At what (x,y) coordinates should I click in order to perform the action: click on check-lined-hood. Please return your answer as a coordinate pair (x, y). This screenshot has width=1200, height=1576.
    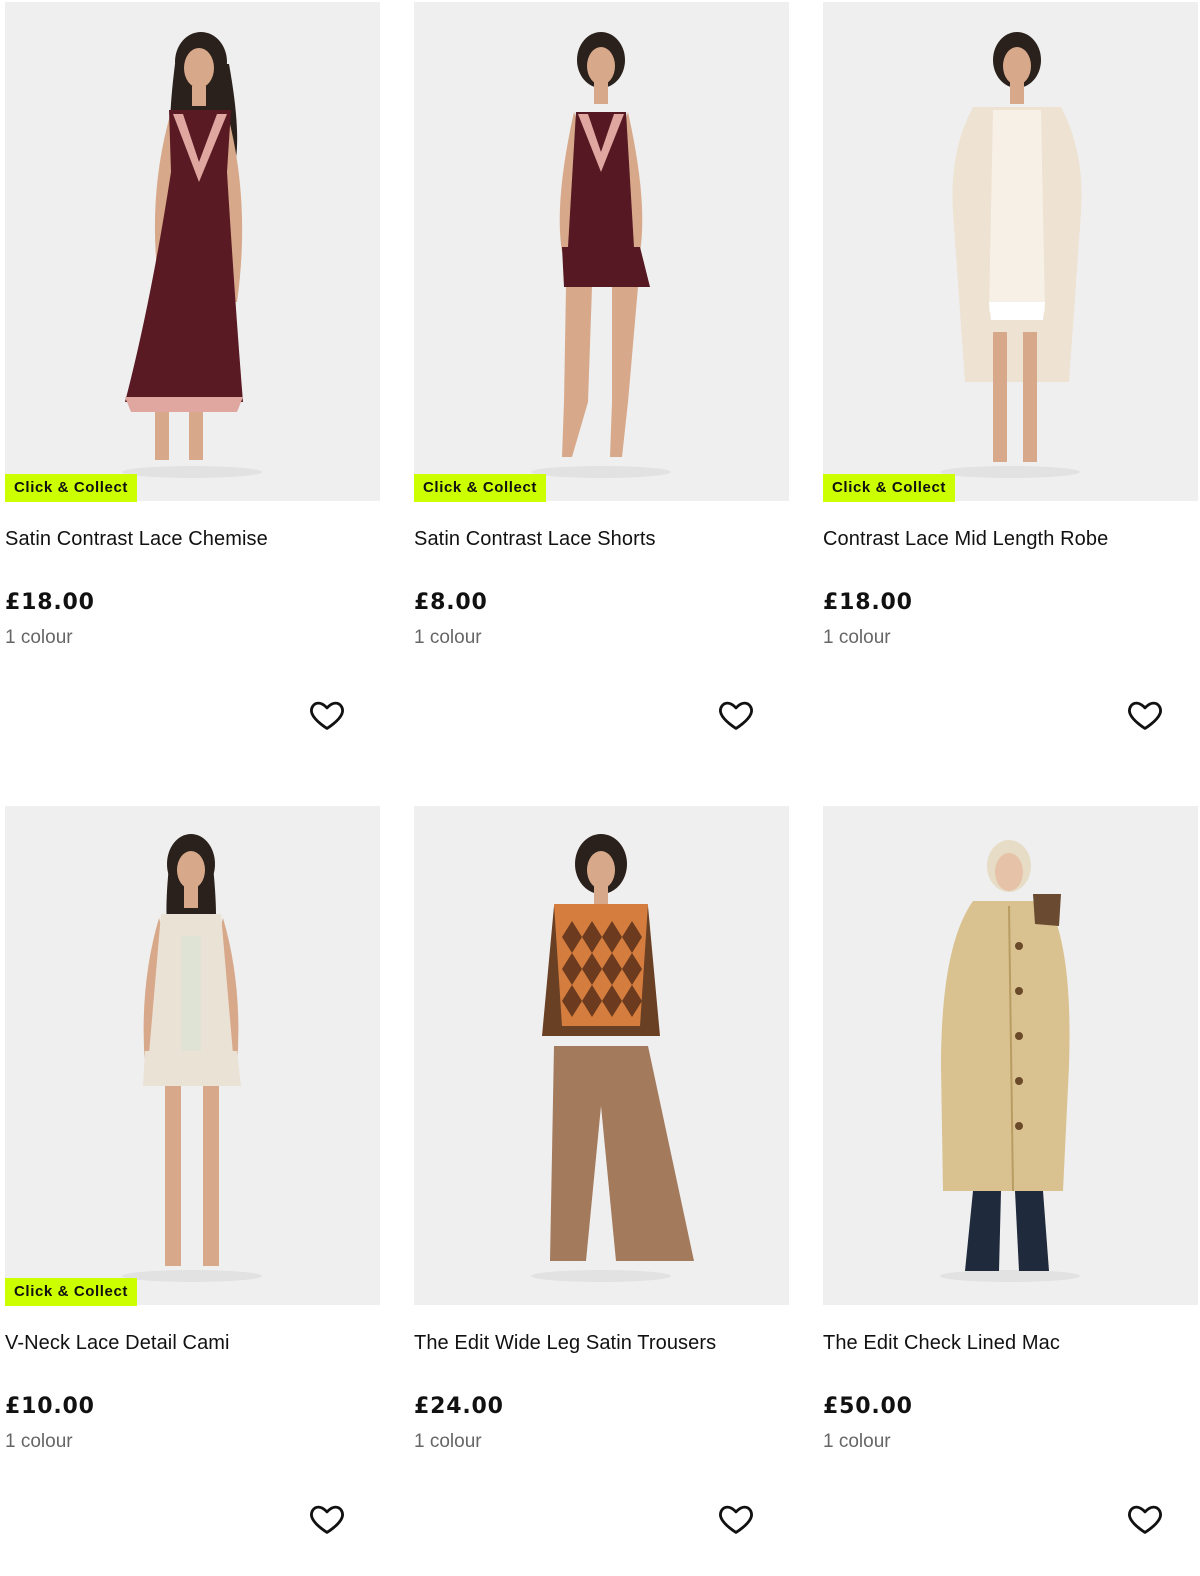
    Looking at the image, I should click on (1047, 910).